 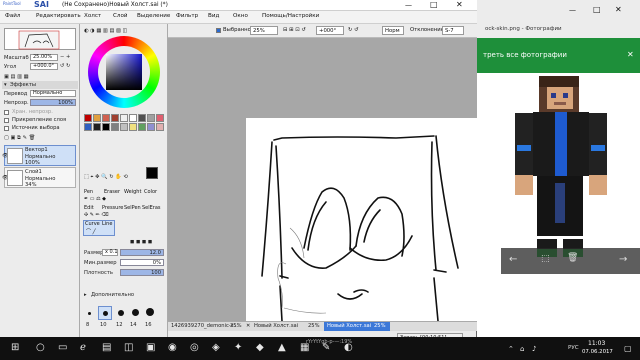 What do you see at coordinates (290, 16) in the screenshot?
I see `menu-help: Помощь/Настройки` at bounding box center [290, 16].